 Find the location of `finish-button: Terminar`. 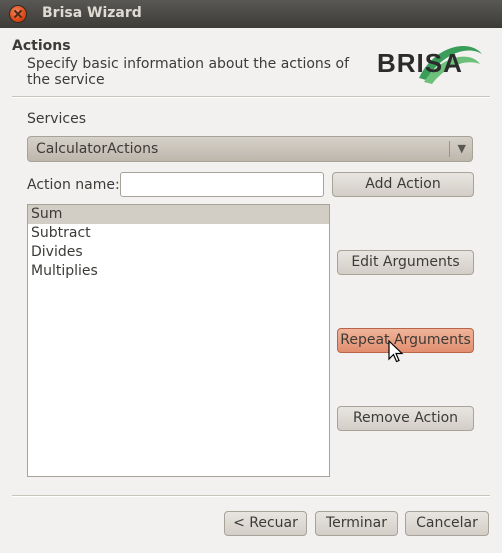

finish-button: Terminar is located at coordinates (356, 523).